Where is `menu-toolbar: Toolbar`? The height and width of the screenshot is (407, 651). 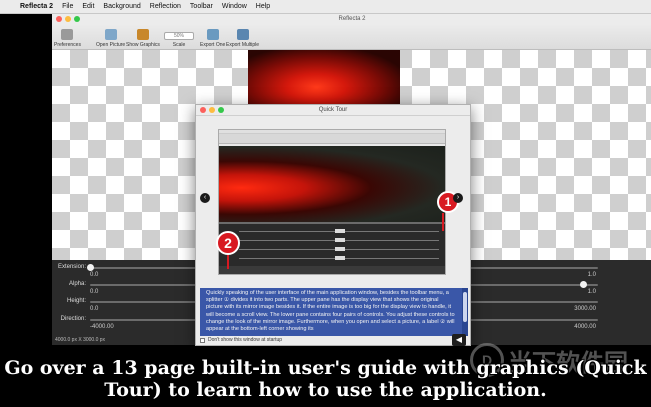
menu-toolbar: Toolbar is located at coordinates (201, 6).